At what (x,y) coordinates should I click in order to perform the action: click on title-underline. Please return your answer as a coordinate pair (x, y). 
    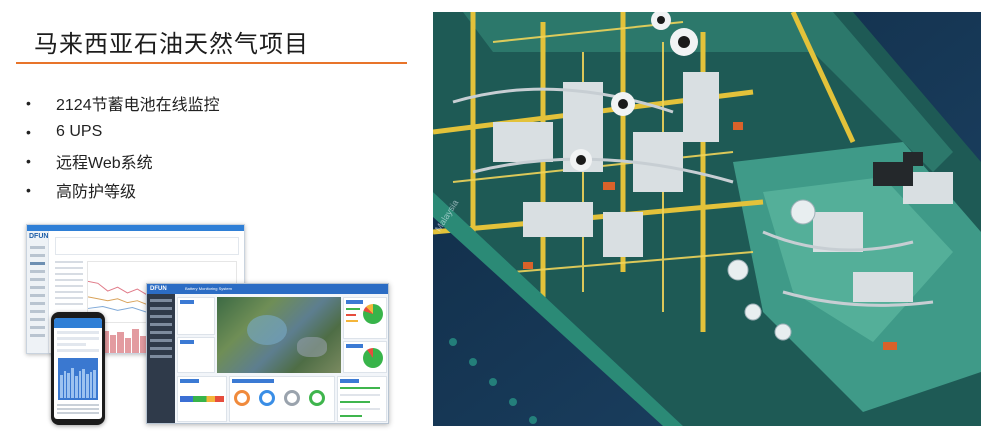
    Looking at the image, I should click on (211, 63).